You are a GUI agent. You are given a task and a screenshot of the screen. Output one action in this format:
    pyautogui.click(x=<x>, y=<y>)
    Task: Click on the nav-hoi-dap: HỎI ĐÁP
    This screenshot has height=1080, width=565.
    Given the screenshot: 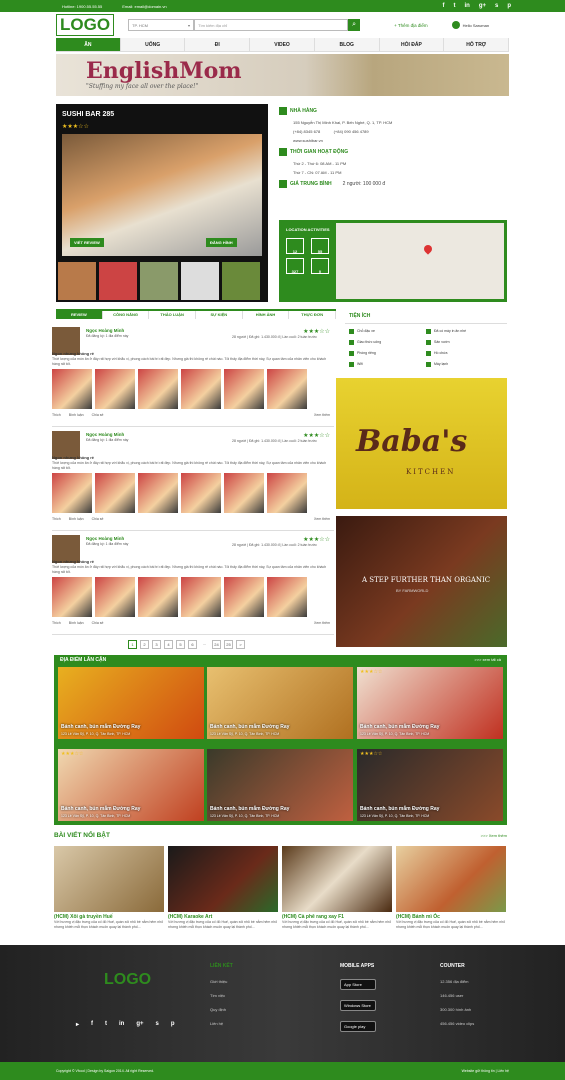 What is the action you would take?
    pyautogui.click(x=412, y=44)
    